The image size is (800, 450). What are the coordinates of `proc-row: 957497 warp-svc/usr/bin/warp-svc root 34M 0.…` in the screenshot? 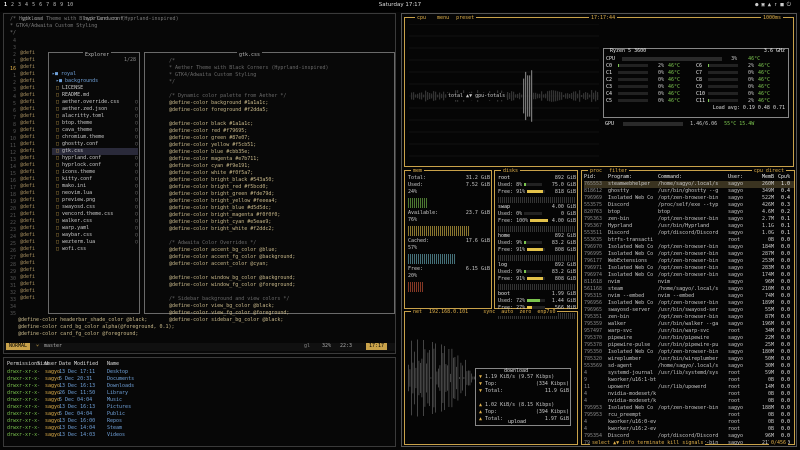 It's located at (689, 331).